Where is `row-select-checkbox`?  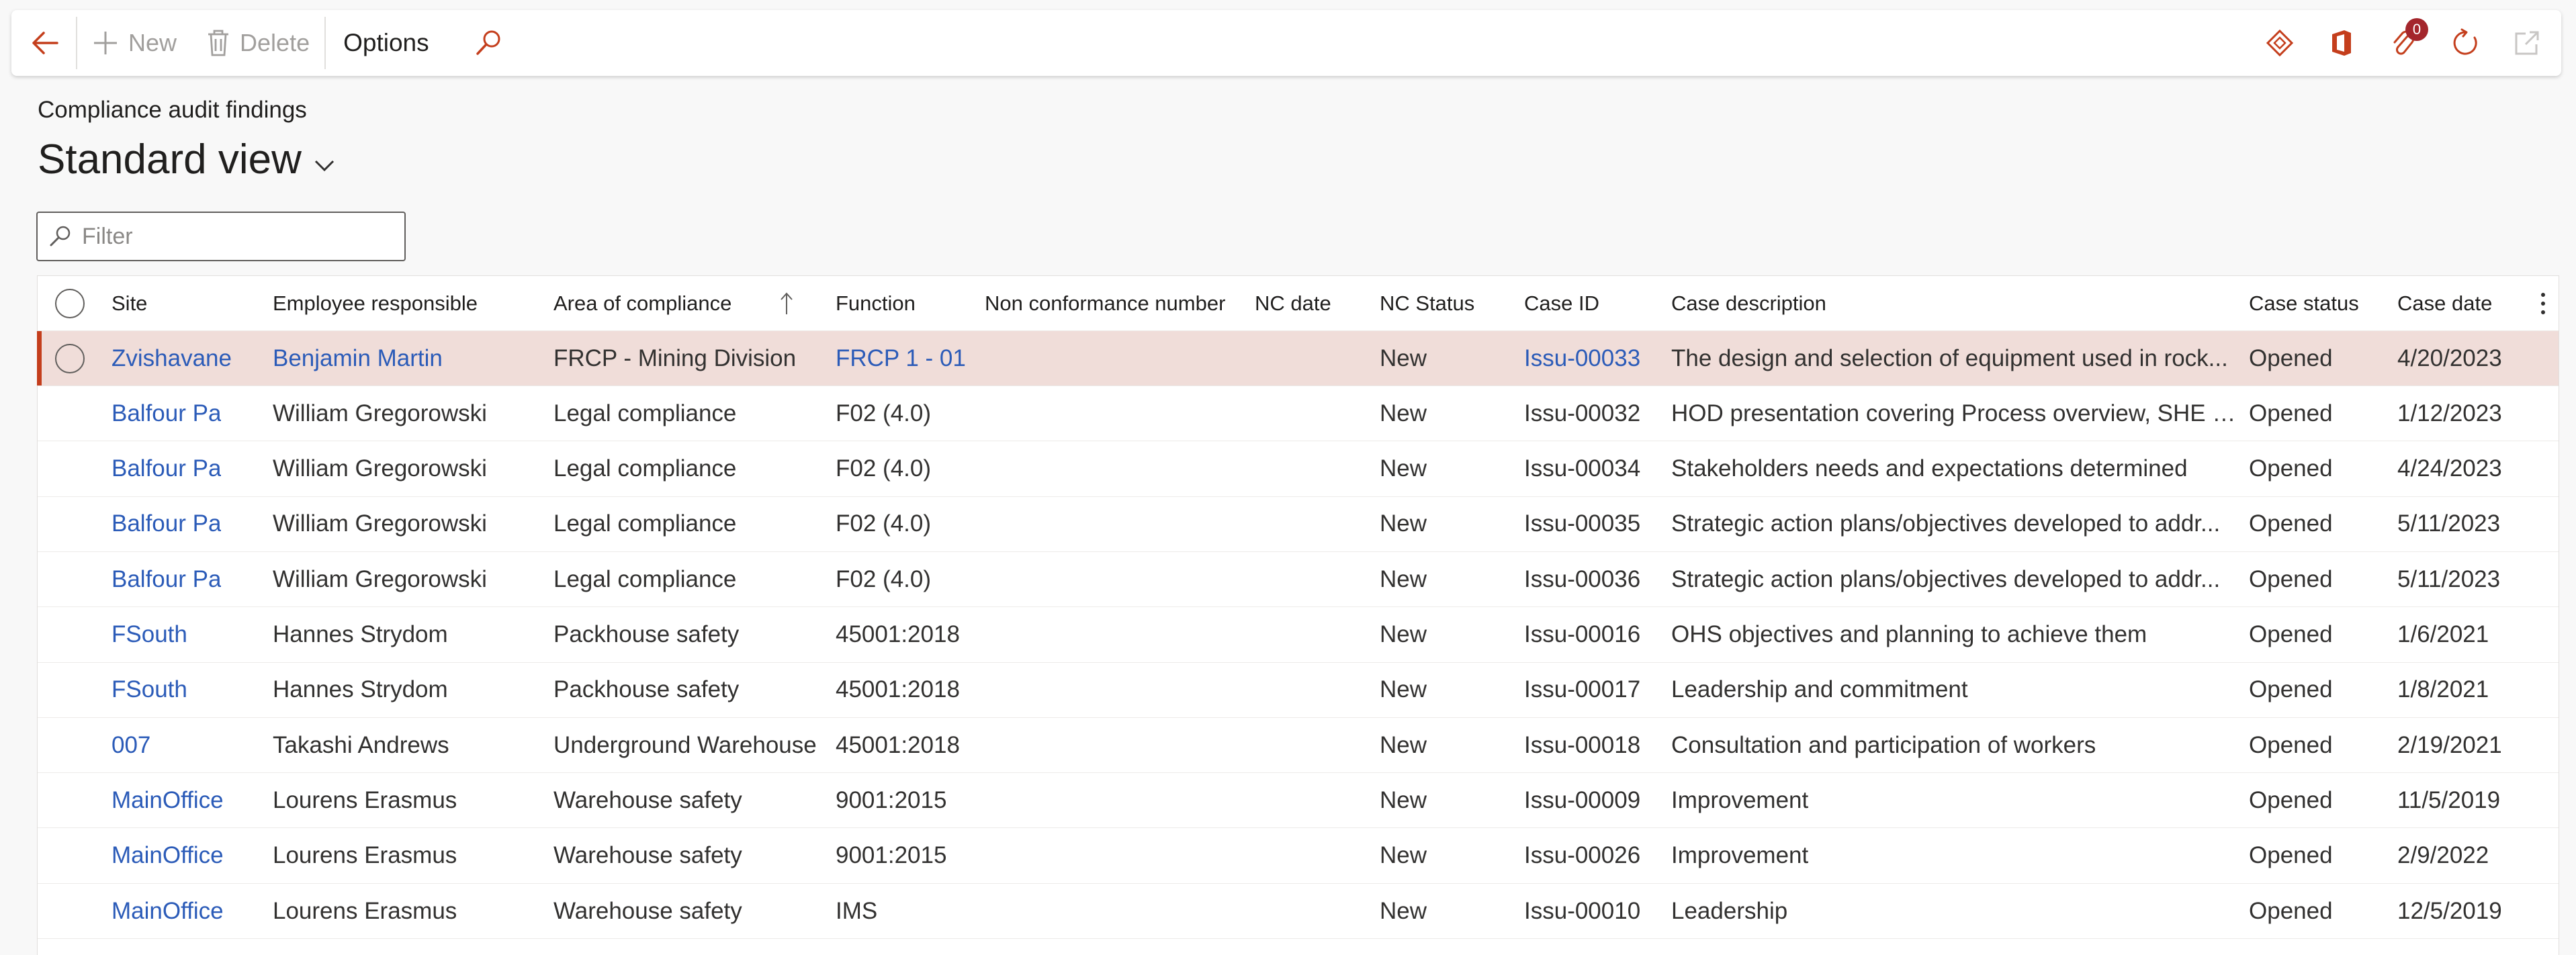
row-select-checkbox is located at coordinates (70, 358).